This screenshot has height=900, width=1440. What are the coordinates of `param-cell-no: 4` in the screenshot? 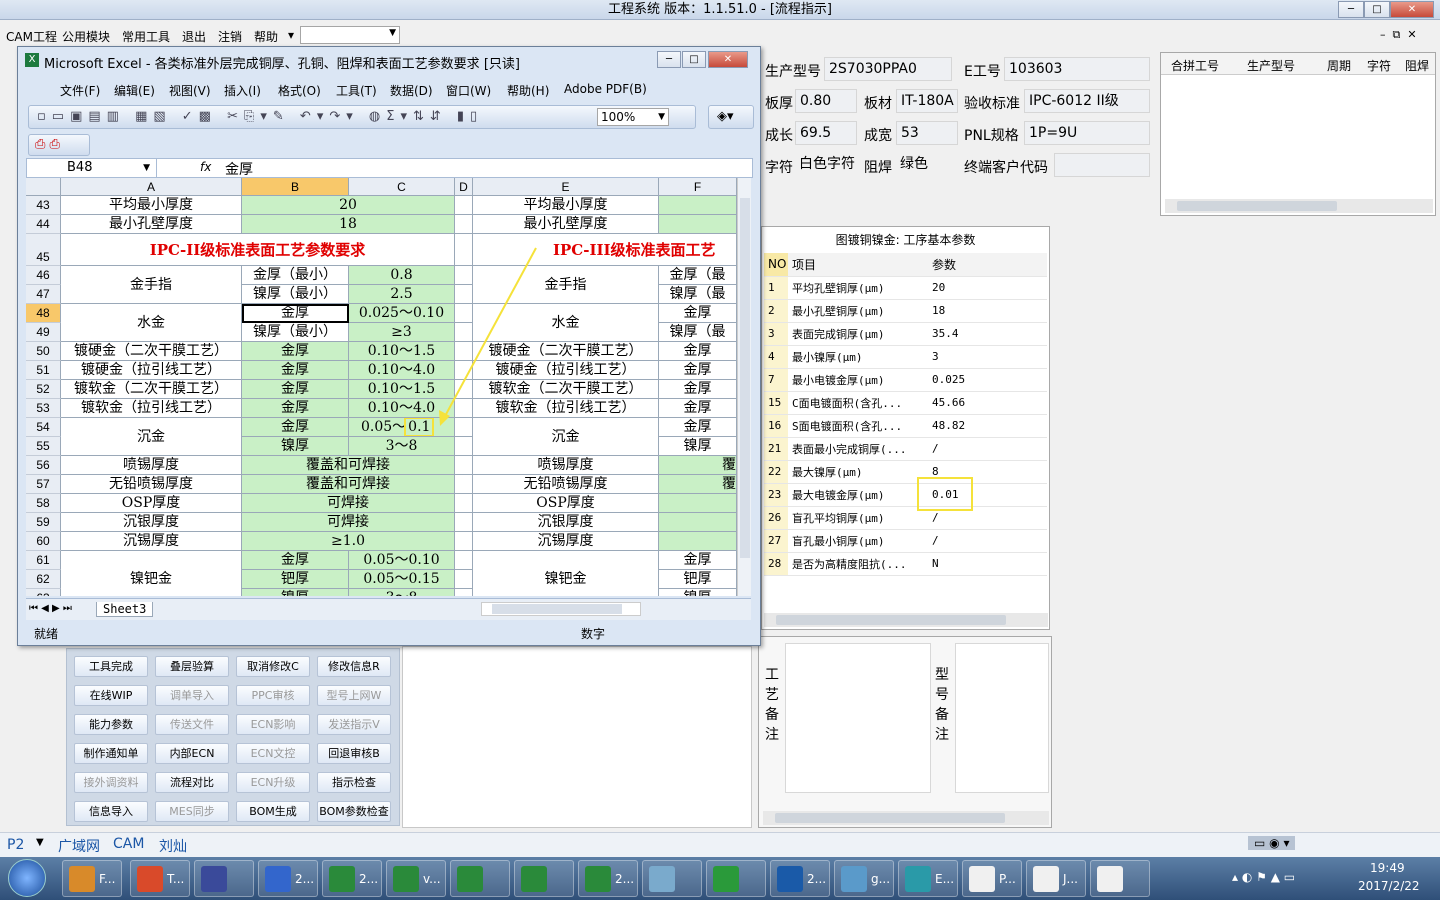 It's located at (776, 357).